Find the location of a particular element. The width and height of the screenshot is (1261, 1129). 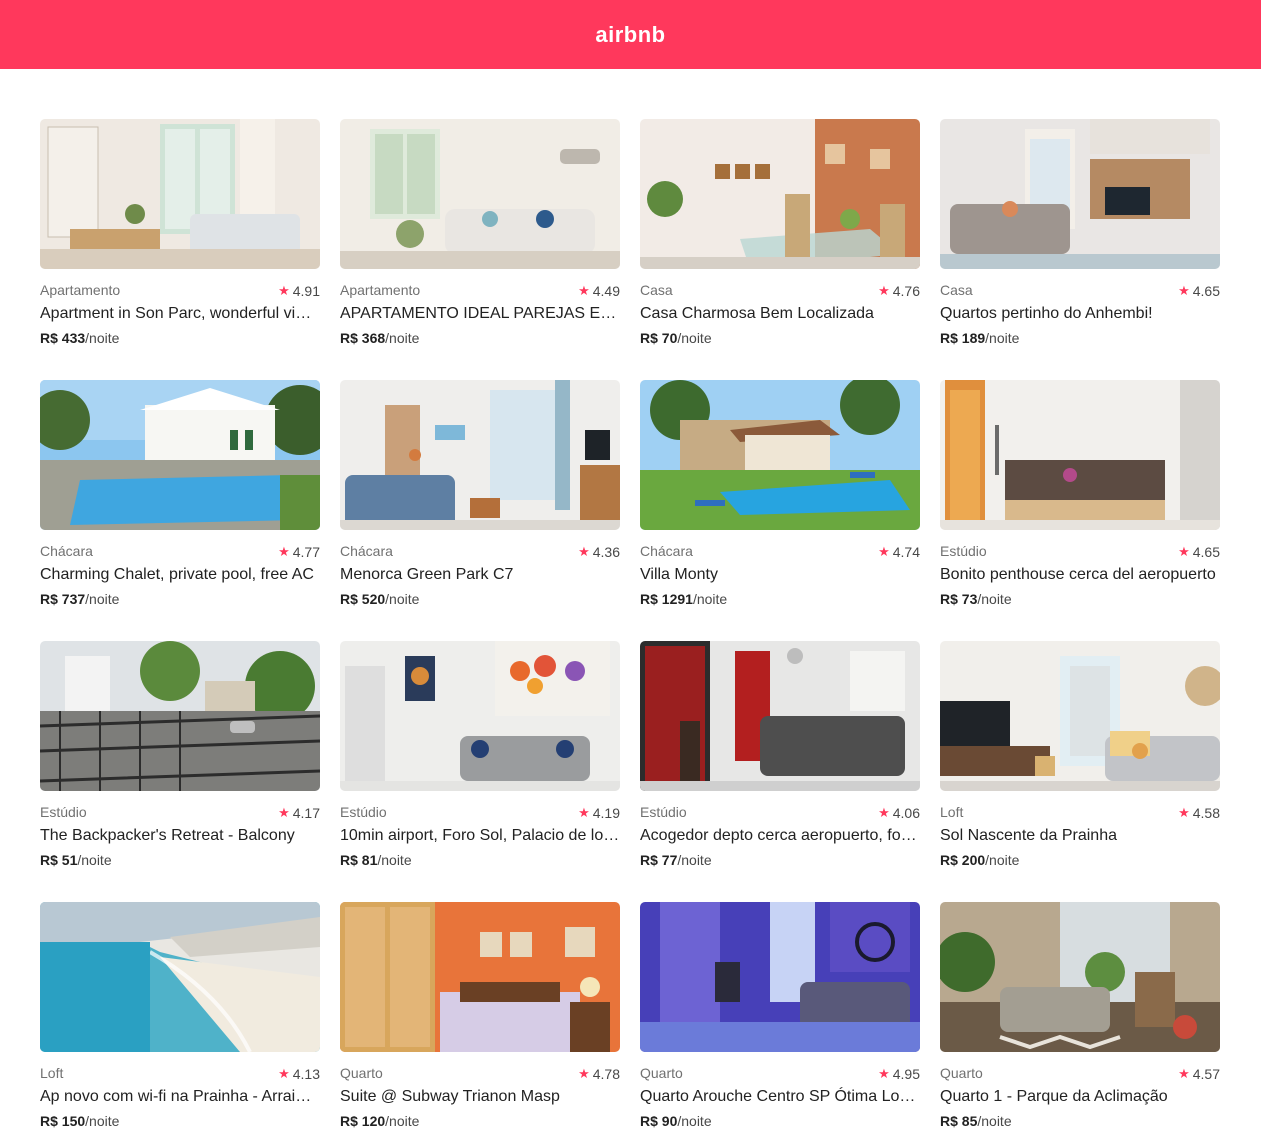

rating-value: 4.58 is located at coordinates (1206, 813).